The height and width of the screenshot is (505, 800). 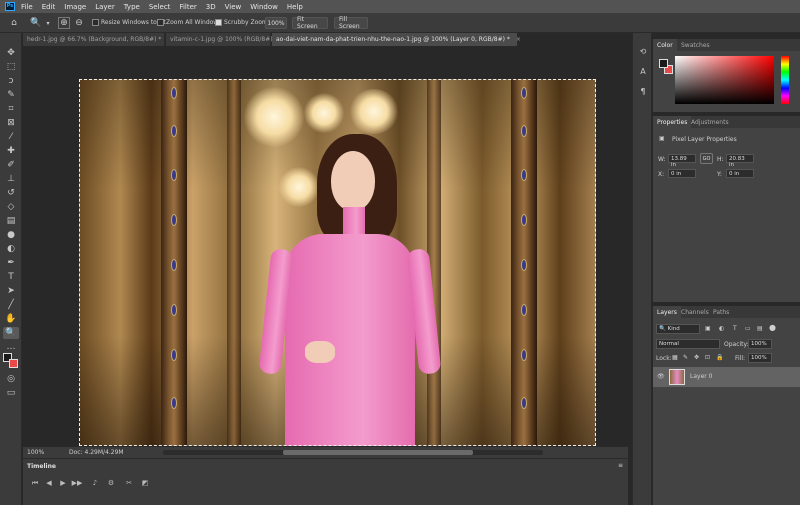 What do you see at coordinates (678, 329) in the screenshot?
I see `layer-filter-select: 🔍 Kind` at bounding box center [678, 329].